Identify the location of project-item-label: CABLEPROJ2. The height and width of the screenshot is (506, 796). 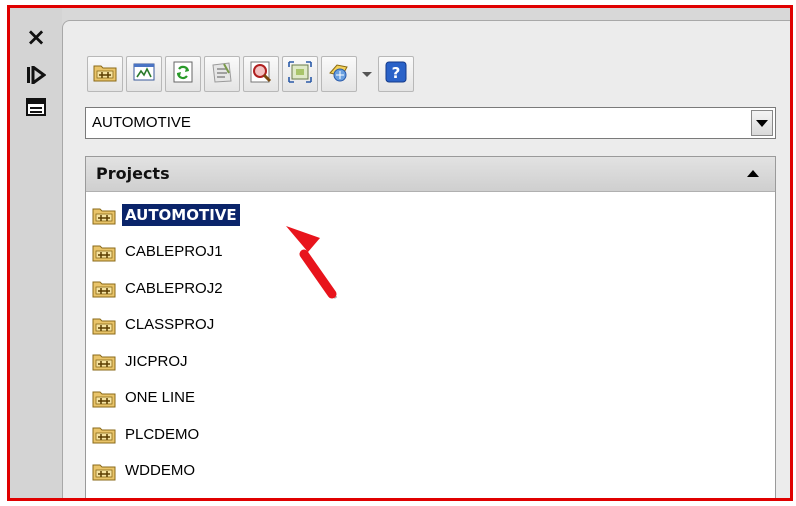
(174, 288).